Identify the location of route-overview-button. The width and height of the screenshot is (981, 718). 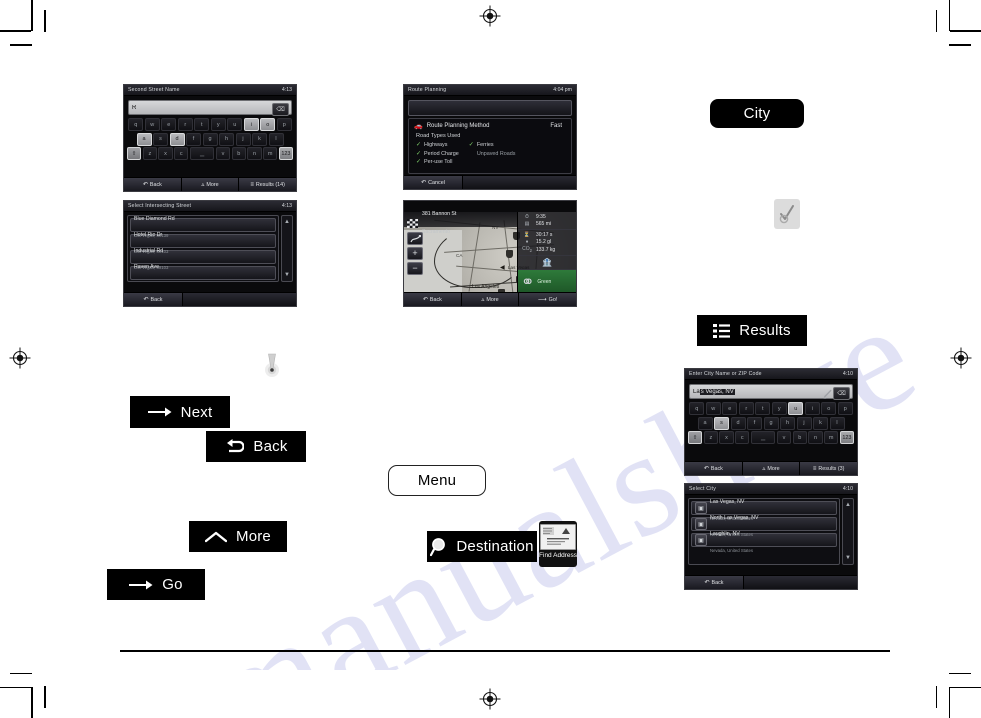
(415, 238).